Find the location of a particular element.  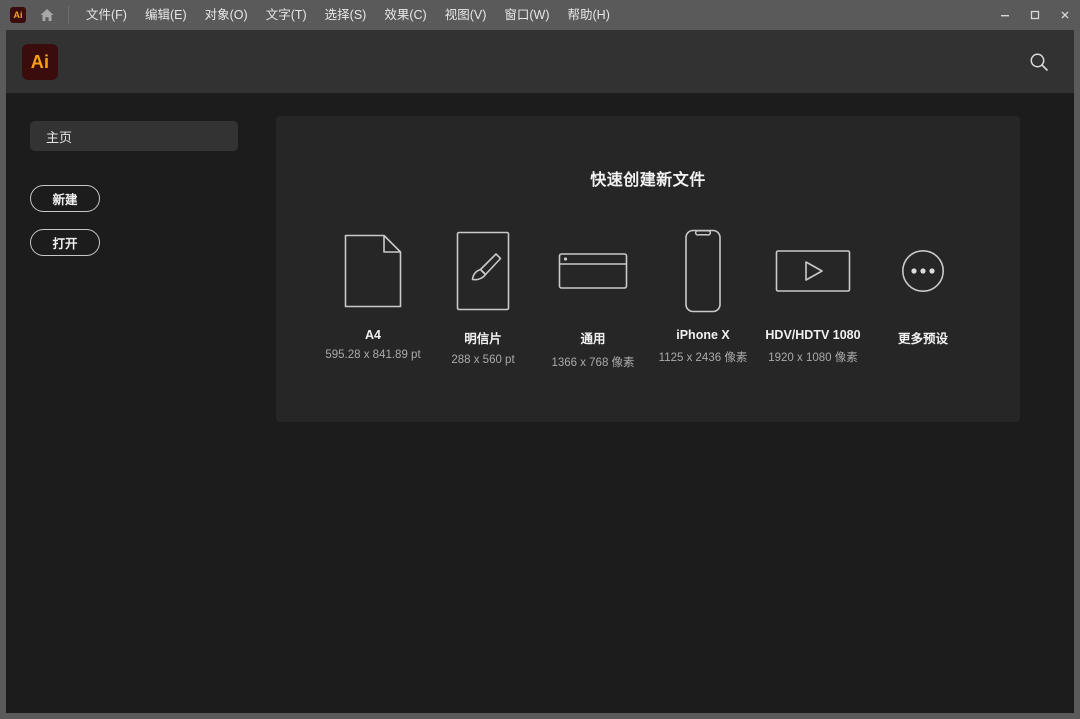

menu-item-type: 文字(T) is located at coordinates (286, 15).